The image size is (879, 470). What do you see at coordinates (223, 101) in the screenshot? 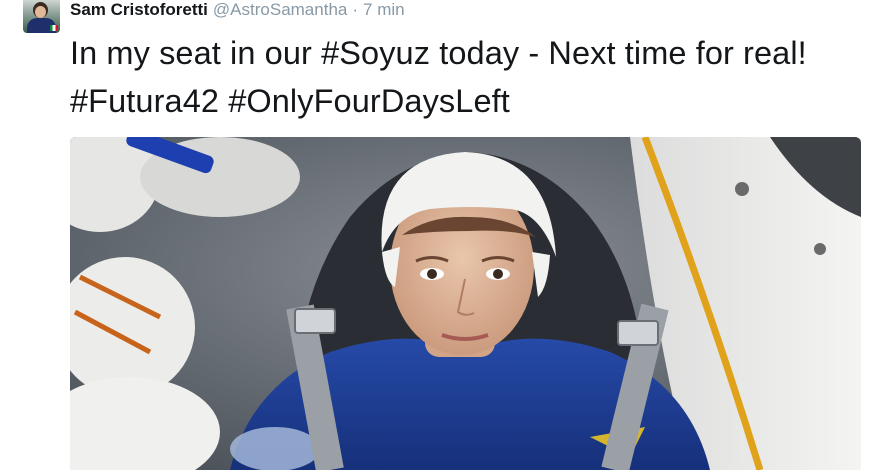
I see `tweet-text-segment` at bounding box center [223, 101].